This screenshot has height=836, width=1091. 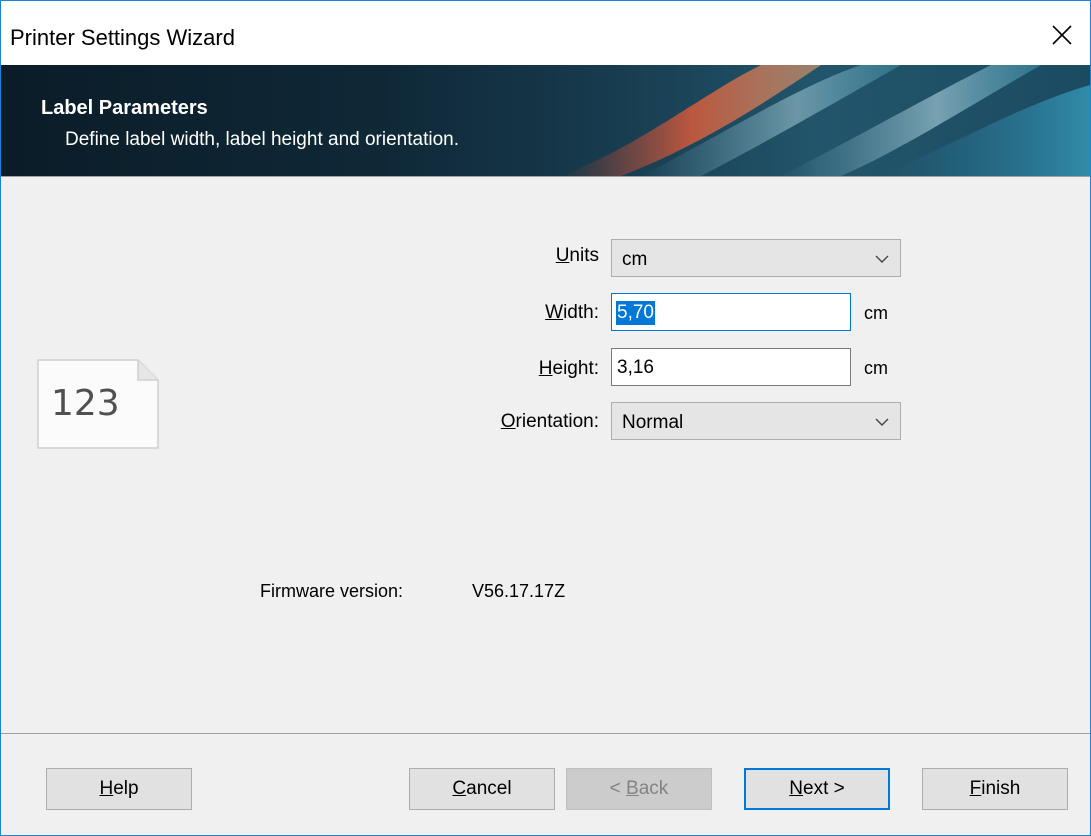 I want to click on finish-button: Finish, so click(x=995, y=789).